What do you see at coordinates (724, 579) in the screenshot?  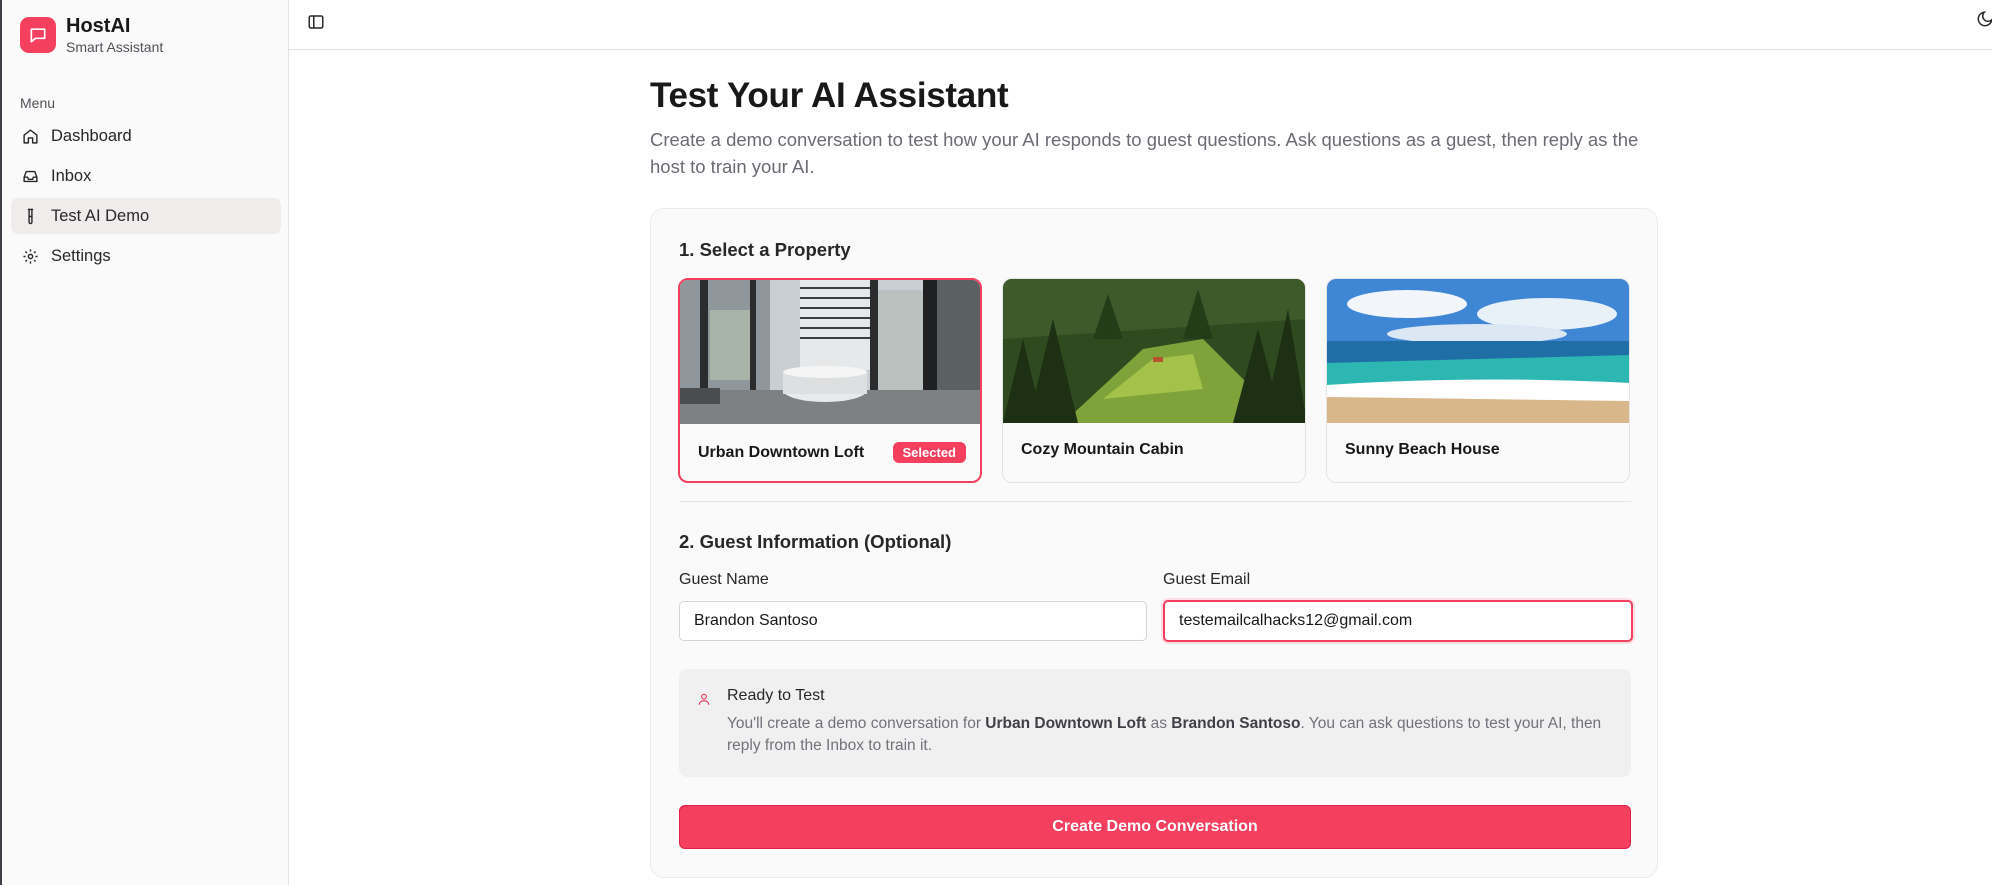 I see `guest-name-label: Guest Name` at bounding box center [724, 579].